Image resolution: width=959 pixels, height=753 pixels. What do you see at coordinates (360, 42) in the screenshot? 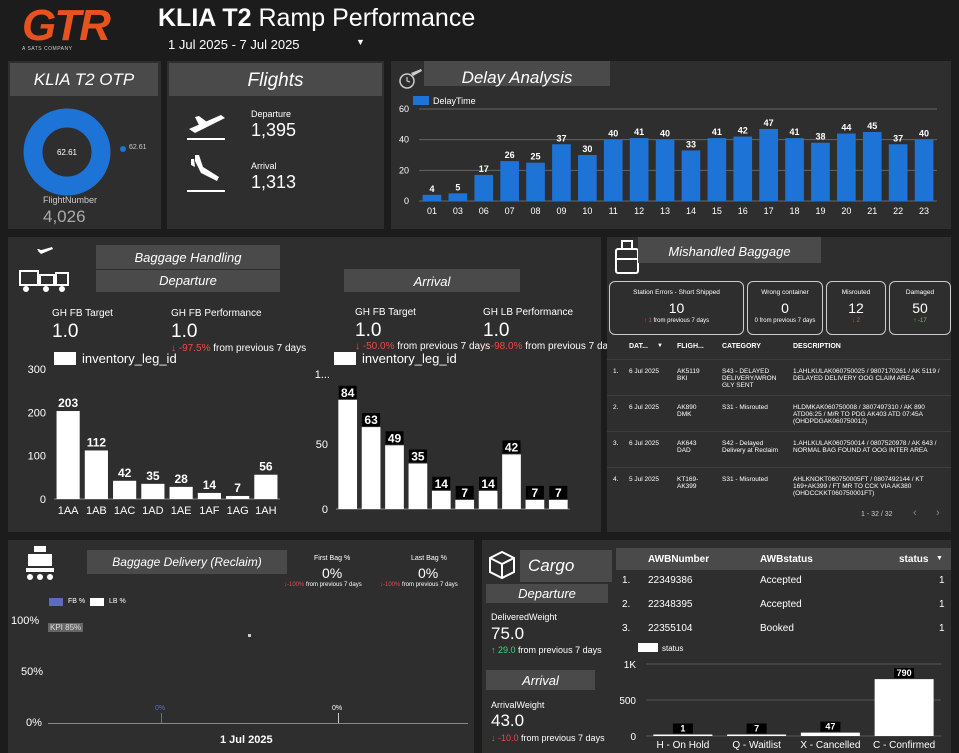
I see `chevron-down-icon: ▼` at bounding box center [360, 42].